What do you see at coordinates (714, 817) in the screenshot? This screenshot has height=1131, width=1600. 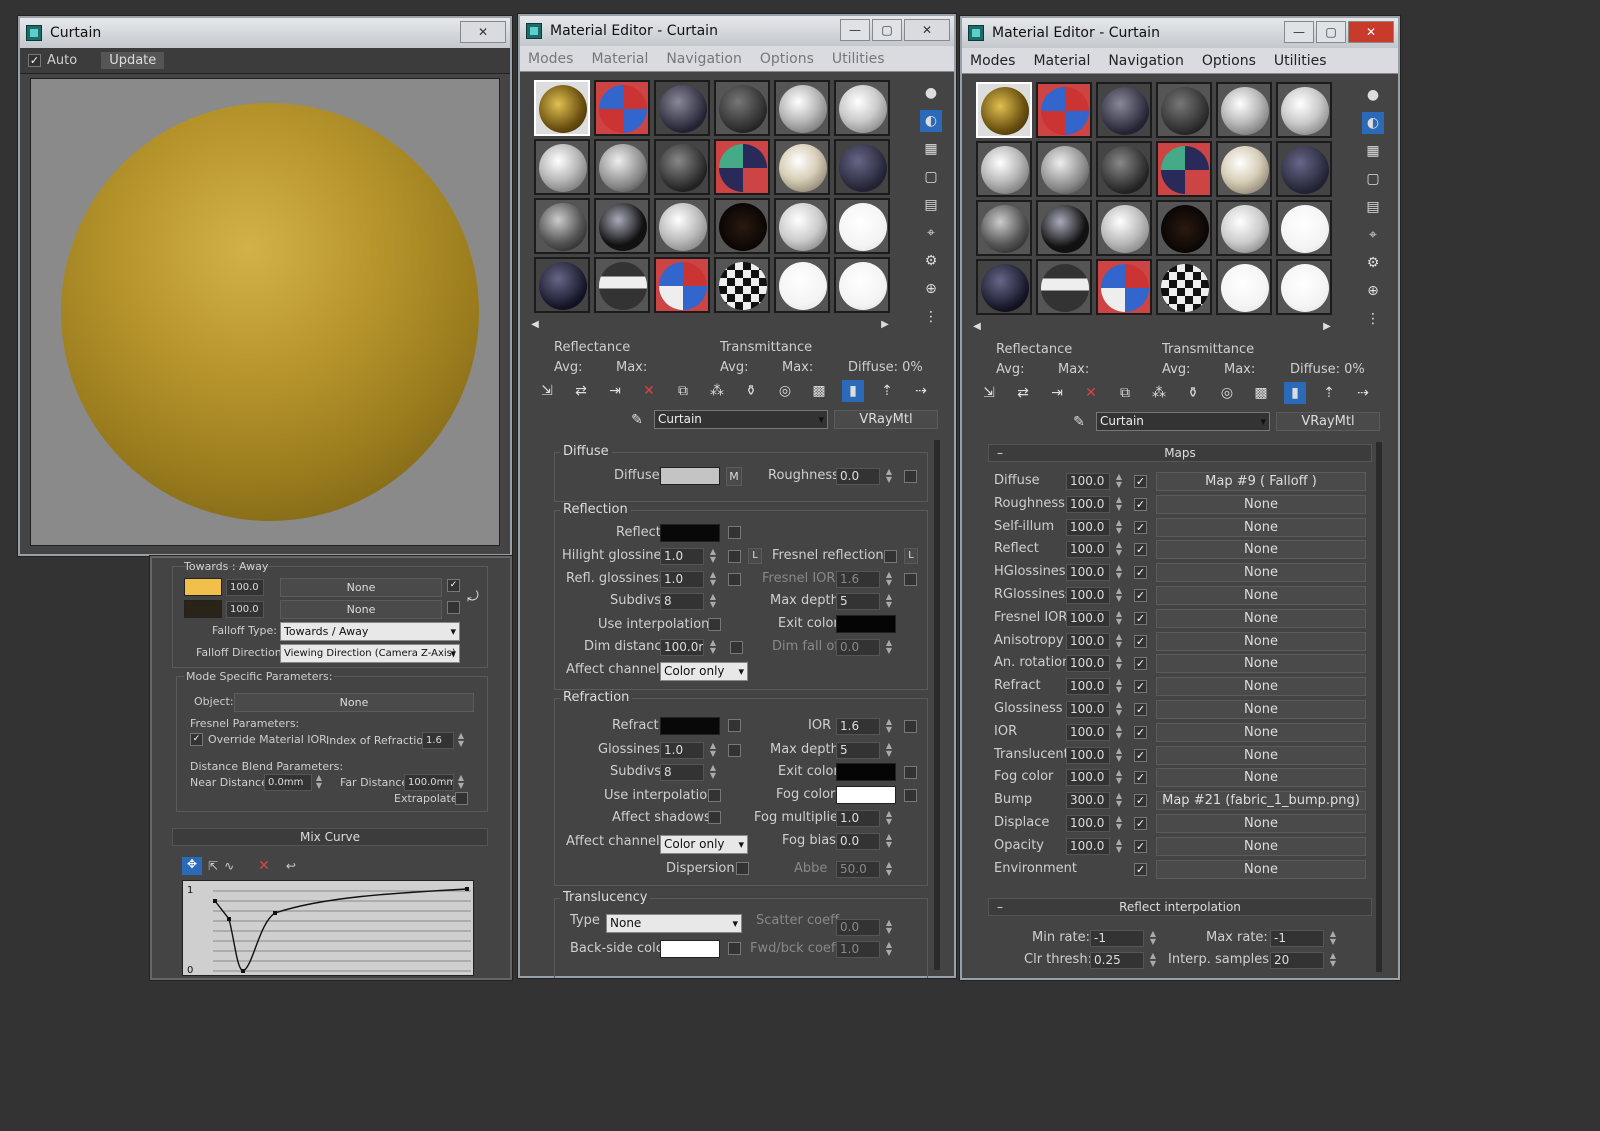 I see `affect-shadows-checkbox` at bounding box center [714, 817].